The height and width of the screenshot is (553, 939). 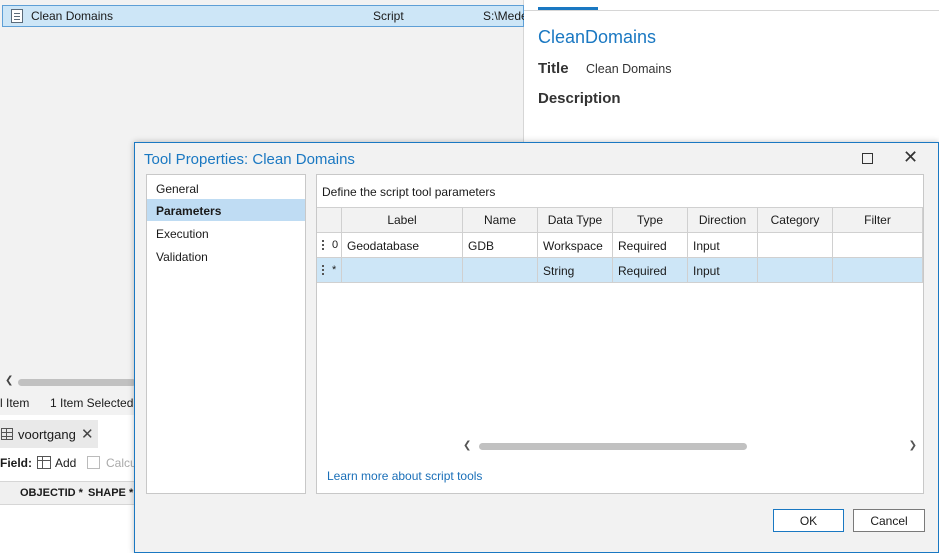 I want to click on ok-button: OK, so click(x=808, y=520).